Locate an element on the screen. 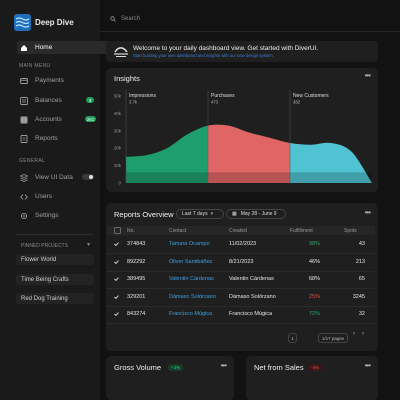  reports-title: Reports Overview is located at coordinates (144, 214).